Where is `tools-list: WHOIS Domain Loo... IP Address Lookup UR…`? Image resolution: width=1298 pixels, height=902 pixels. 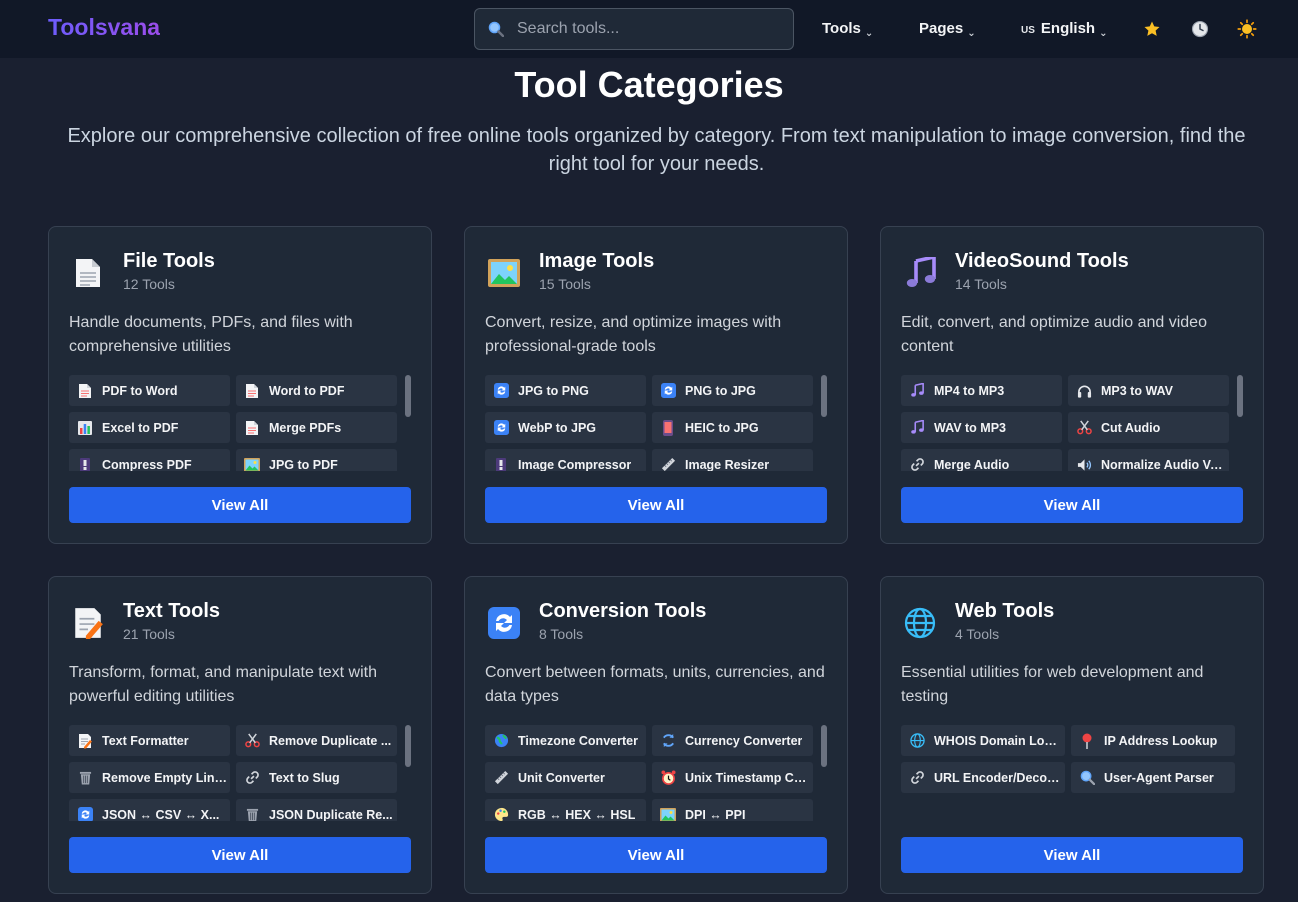 tools-list: WHOIS Domain Loo... IP Address Lookup UR… is located at coordinates (1073, 773).